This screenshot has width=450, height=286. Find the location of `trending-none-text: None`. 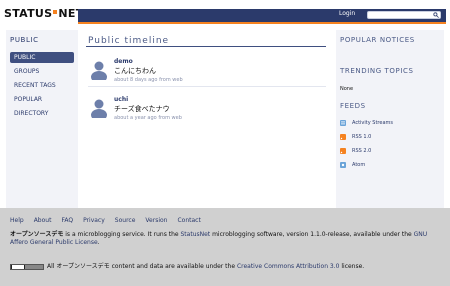

trending-none-text: None is located at coordinates (347, 89).